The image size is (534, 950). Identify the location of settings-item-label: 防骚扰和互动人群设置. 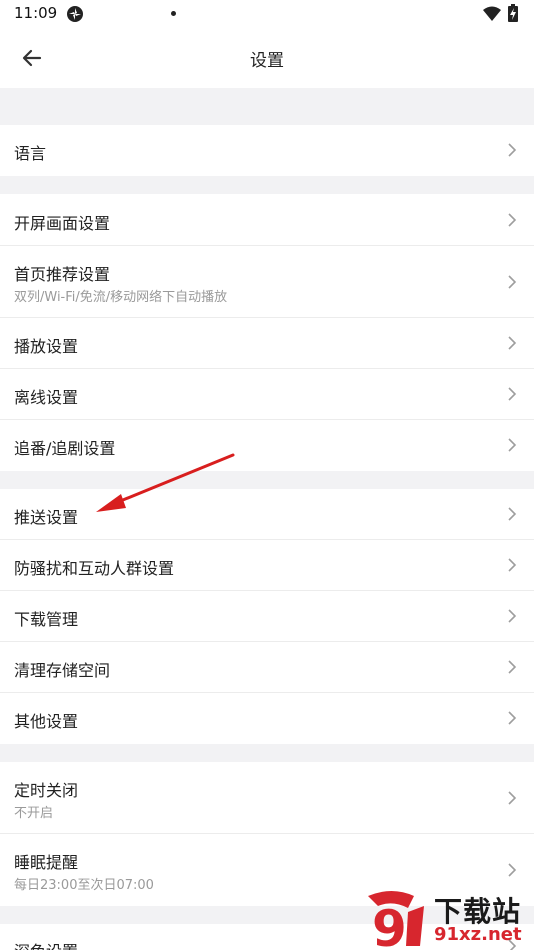
(94, 568).